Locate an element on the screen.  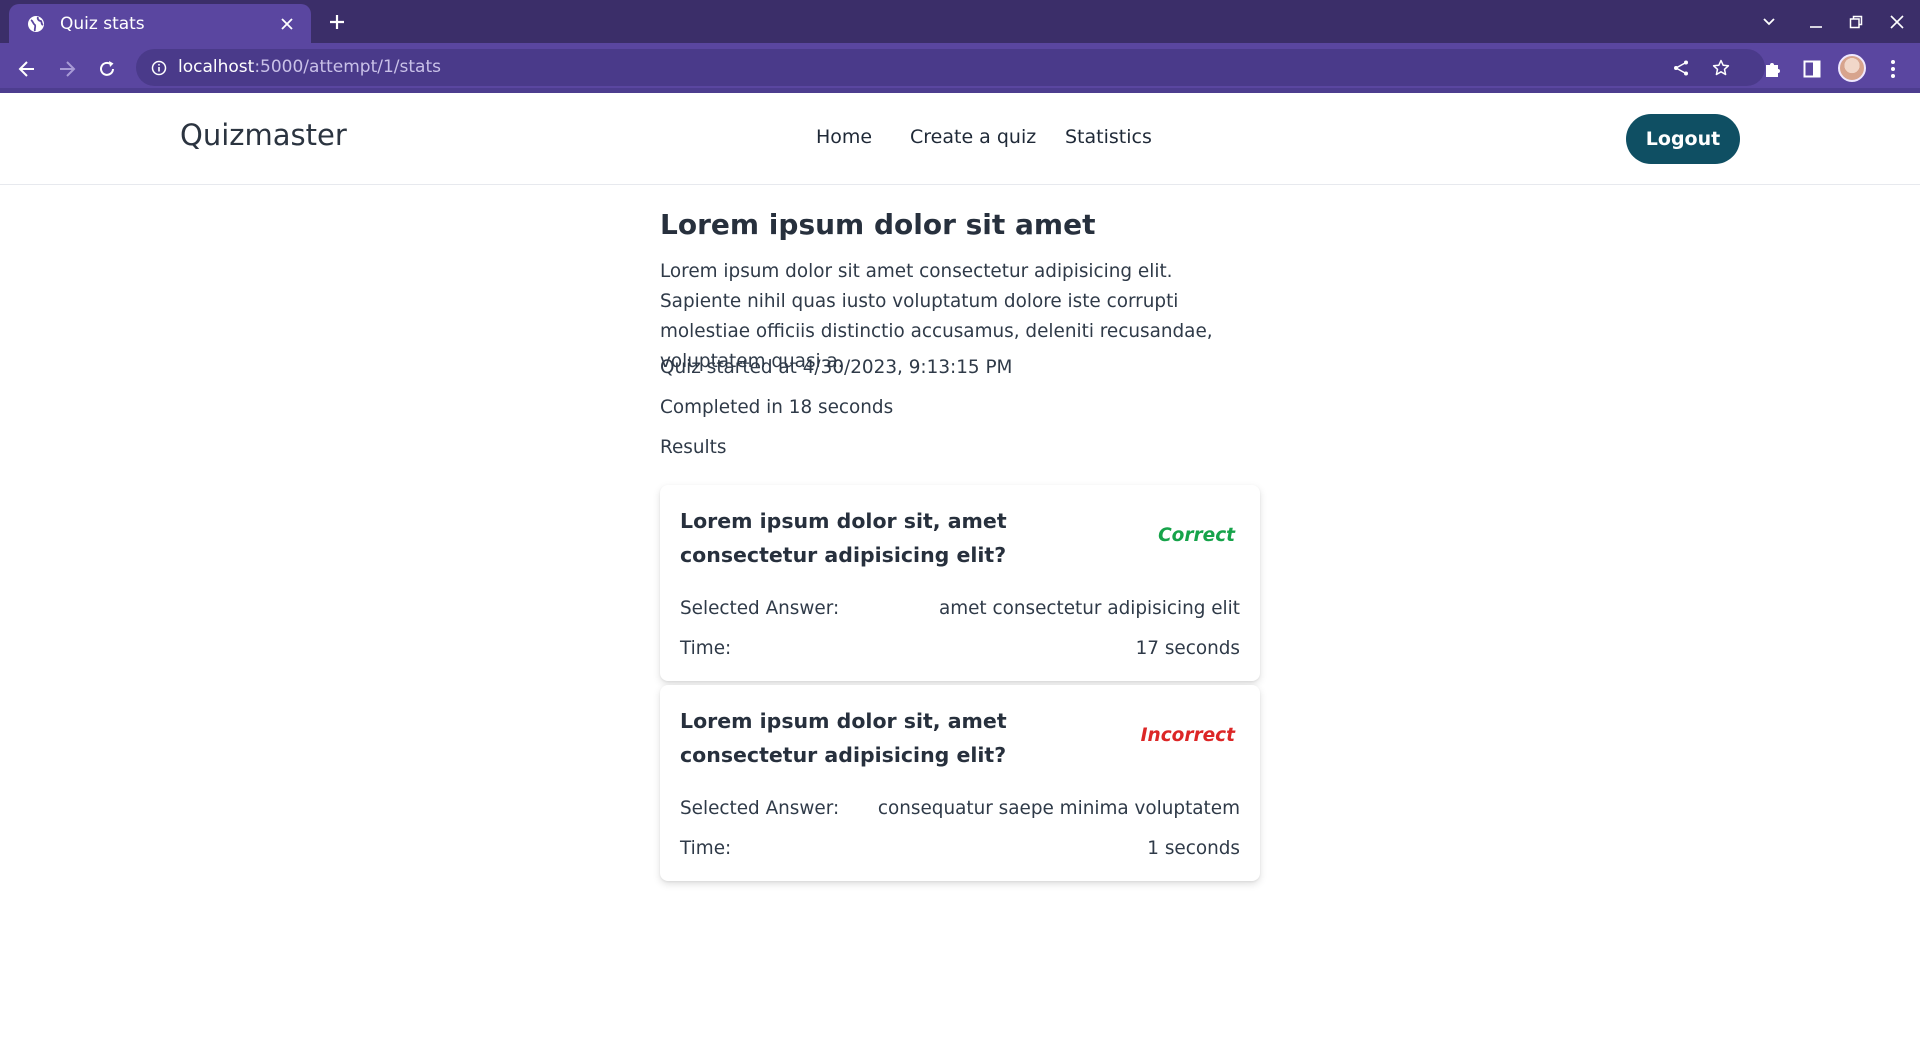
minimize-icon is located at coordinates (1816, 22).